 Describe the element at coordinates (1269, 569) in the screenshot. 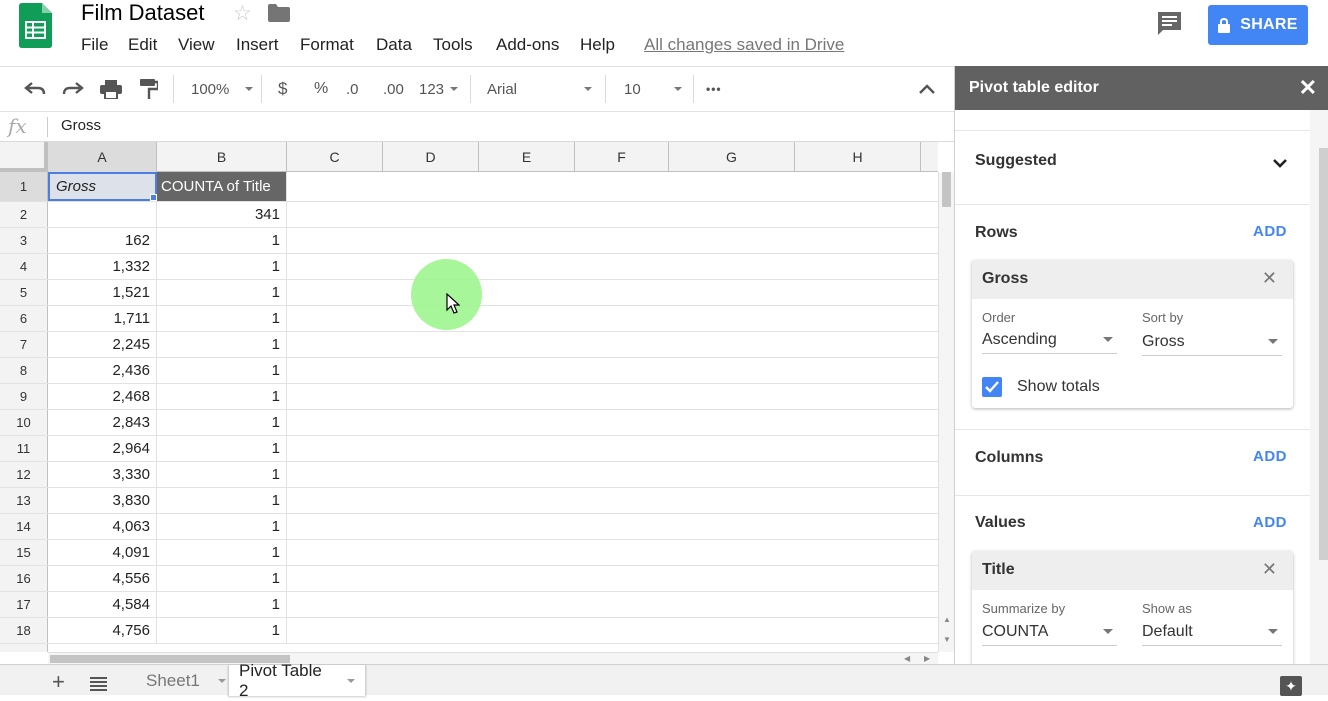

I see `remove-value-field-icon: ✕` at that location.